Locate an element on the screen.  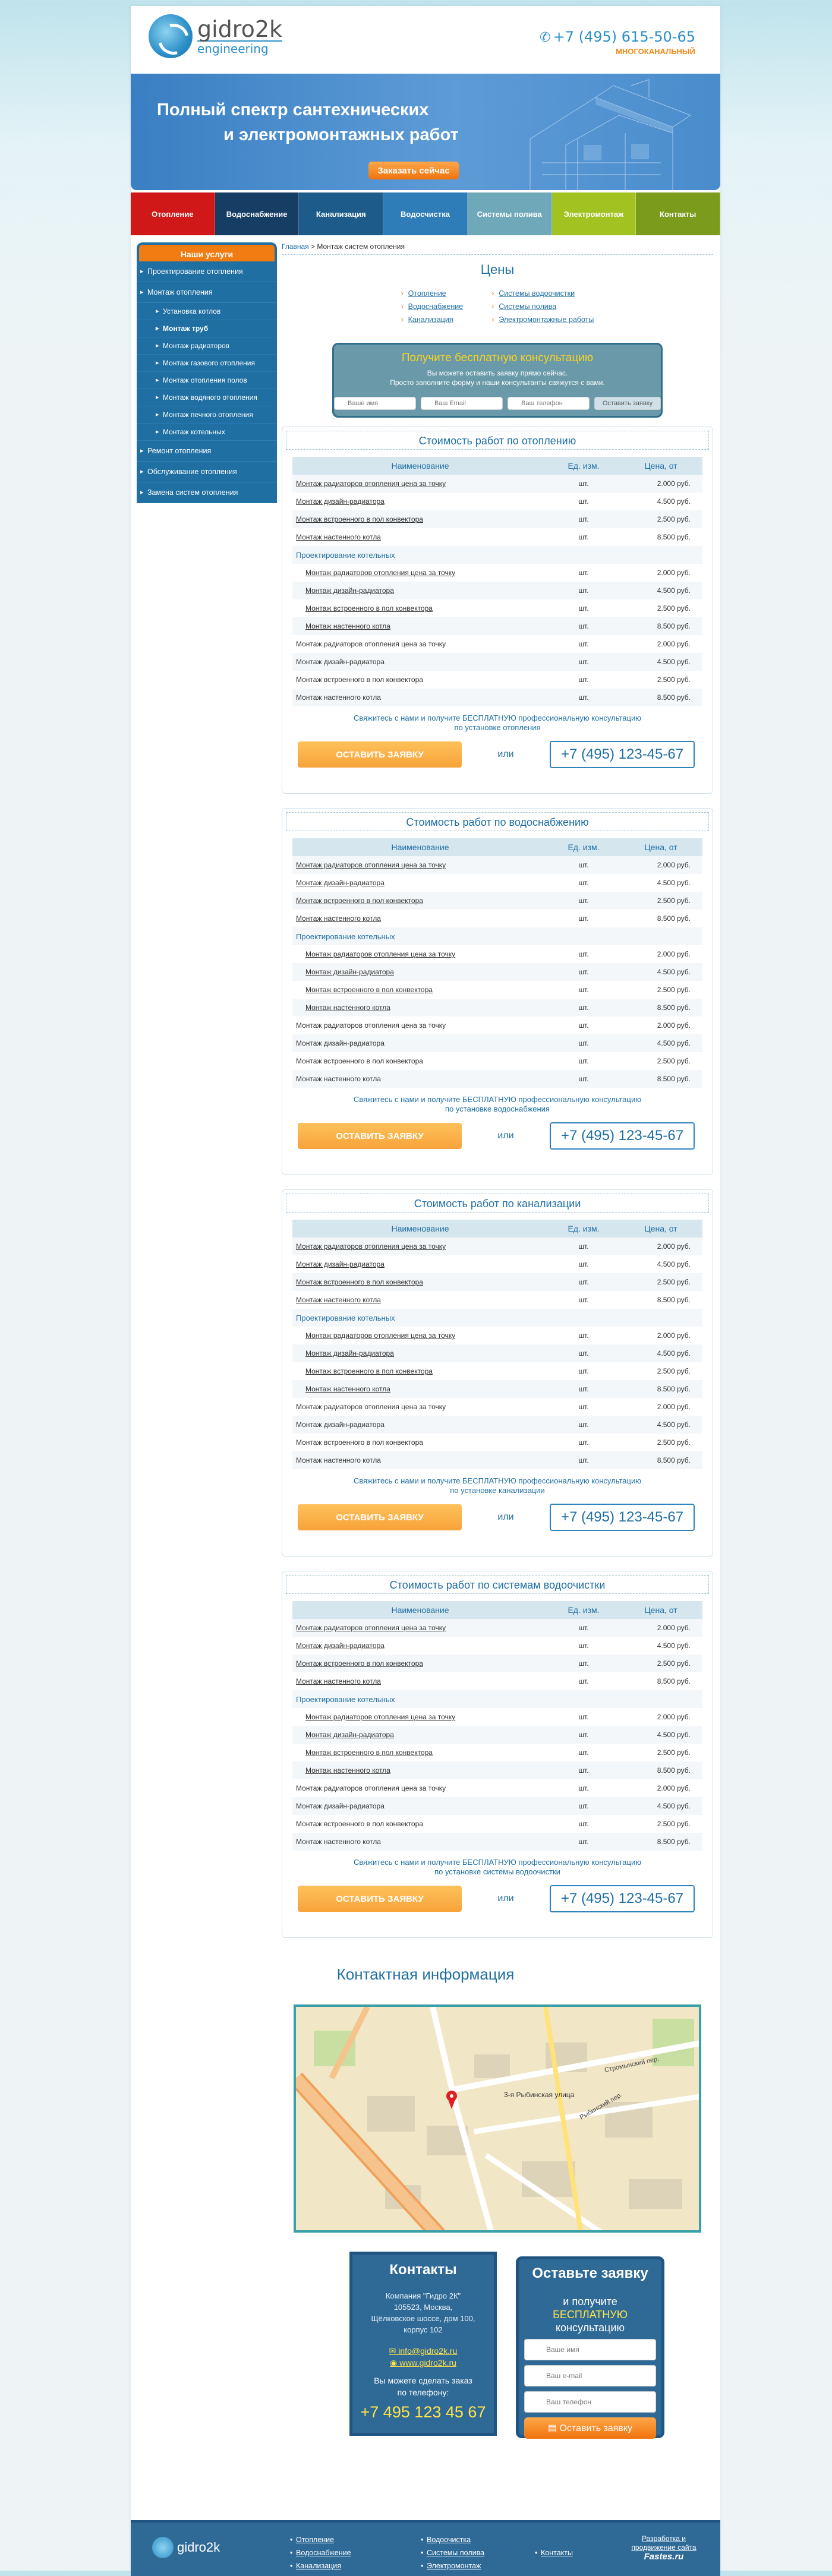
sidebar-item: Монтаж печного отопления is located at coordinates (207, 415).